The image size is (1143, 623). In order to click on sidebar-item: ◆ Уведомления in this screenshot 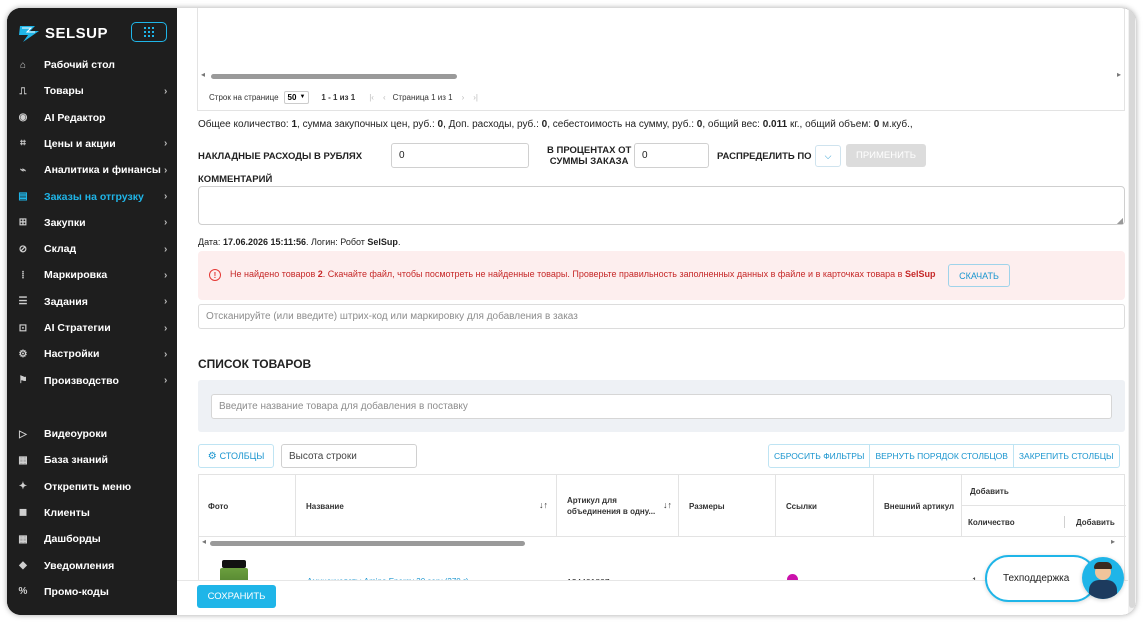, I will do `click(92, 566)`.